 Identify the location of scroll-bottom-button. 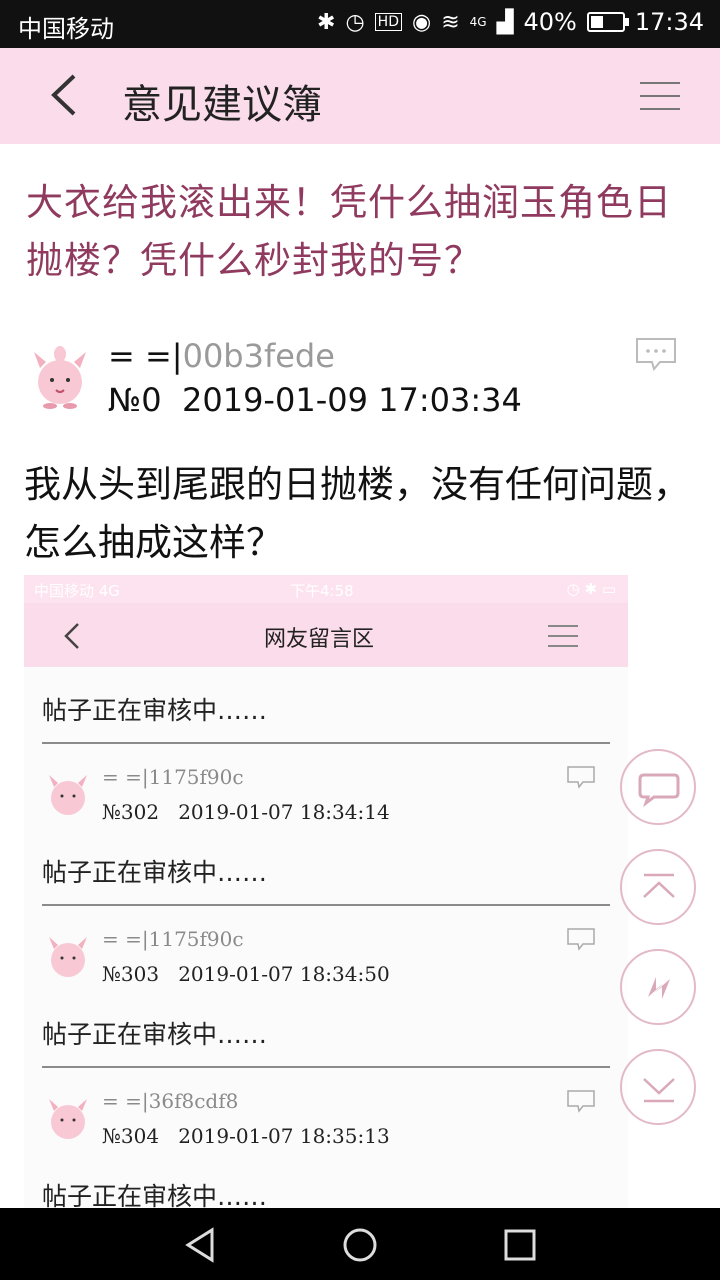
(658, 1087).